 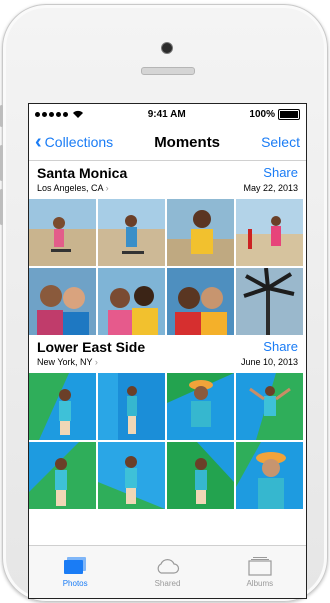 What do you see at coordinates (67, 362) in the screenshot?
I see `moment-location: New York, NY ›` at bounding box center [67, 362].